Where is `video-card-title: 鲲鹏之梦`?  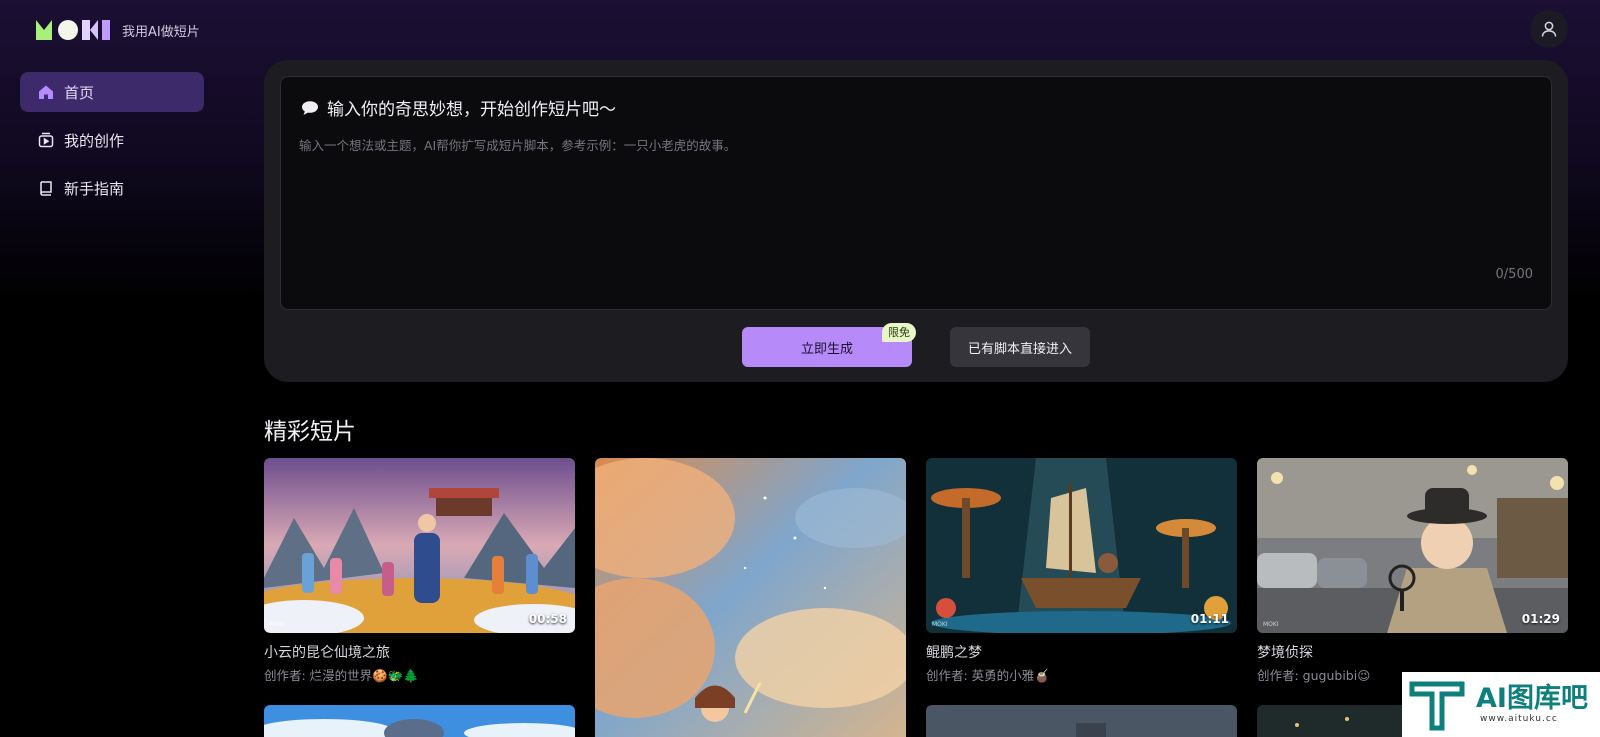
video-card-title: 鲲鹏之梦 is located at coordinates (954, 652).